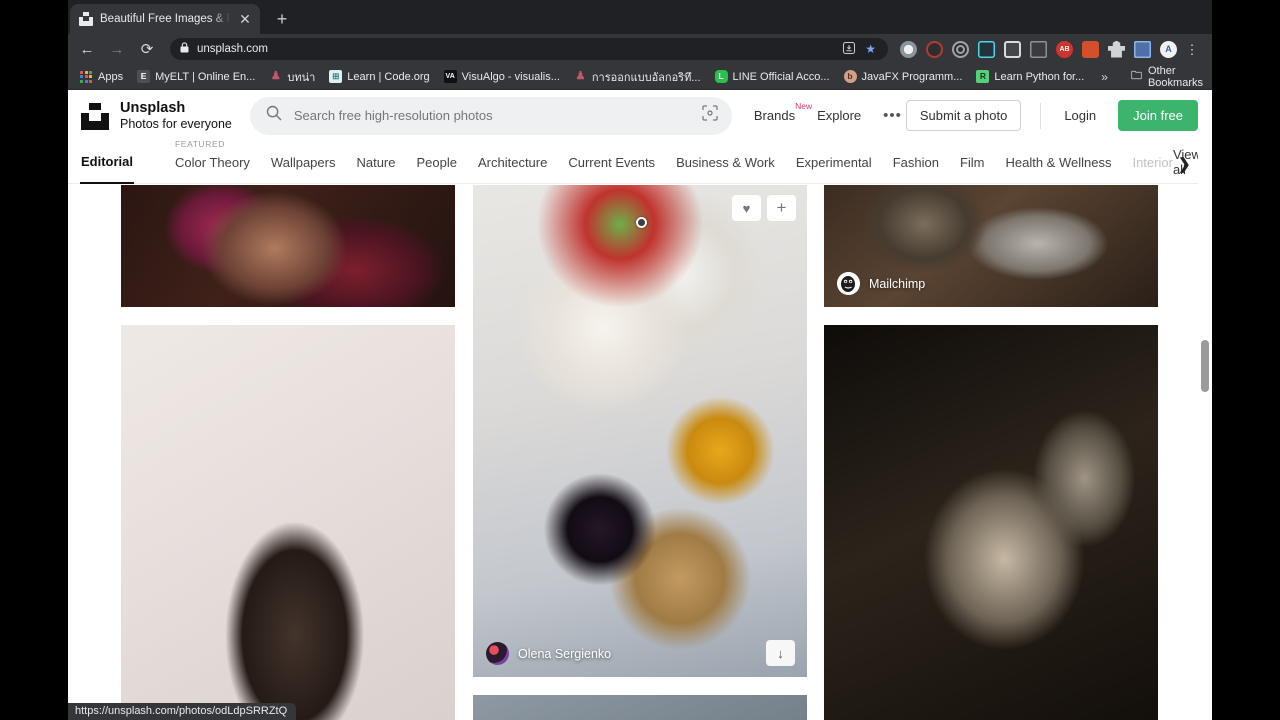  What do you see at coordinates (611, 162) in the screenshot?
I see `category-current-events: Current Events` at bounding box center [611, 162].